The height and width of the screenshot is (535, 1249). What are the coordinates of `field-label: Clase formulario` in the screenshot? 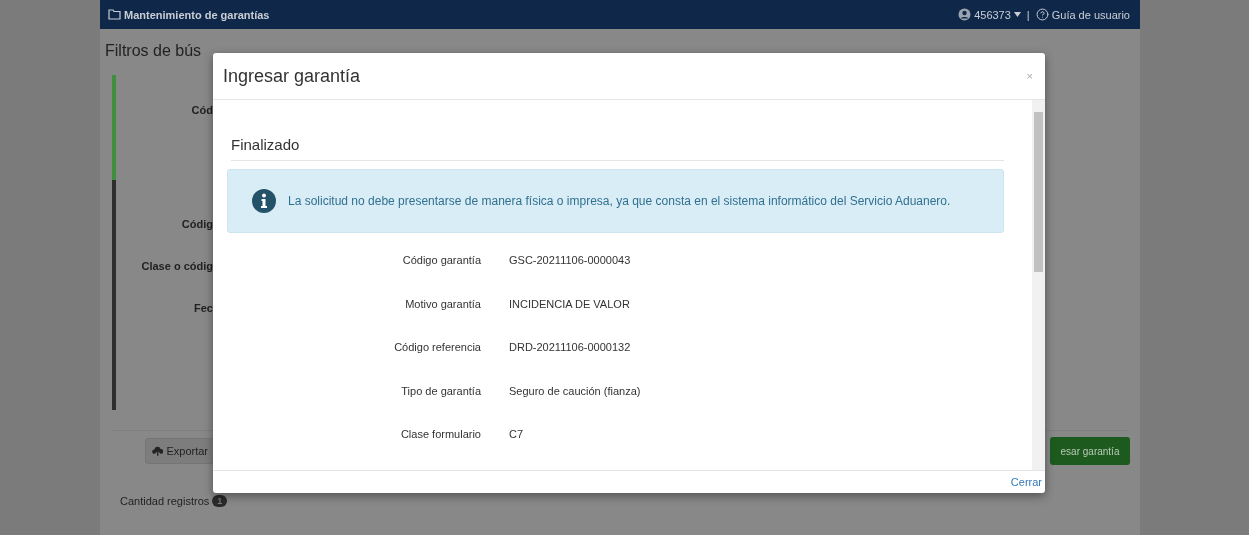 It's located at (440, 434).